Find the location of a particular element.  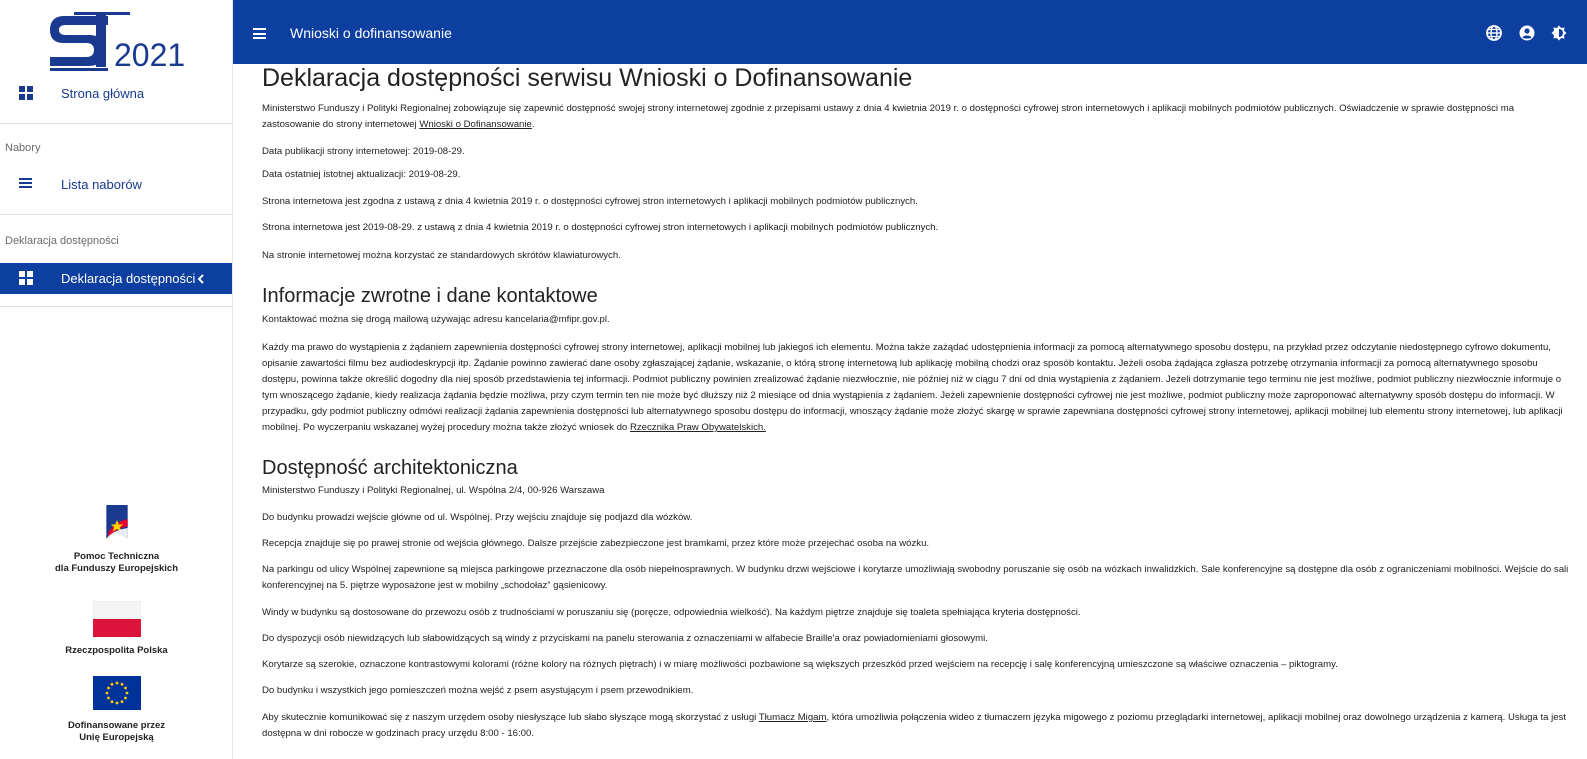

partner-name: Rzeczpospolita Polska is located at coordinates (116, 650).